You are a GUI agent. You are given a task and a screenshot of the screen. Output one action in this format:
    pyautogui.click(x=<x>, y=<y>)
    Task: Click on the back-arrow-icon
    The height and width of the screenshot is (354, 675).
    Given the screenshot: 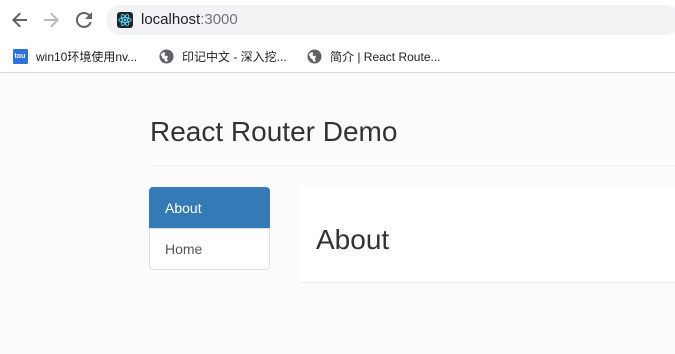 What is the action you would take?
    pyautogui.click(x=19, y=20)
    